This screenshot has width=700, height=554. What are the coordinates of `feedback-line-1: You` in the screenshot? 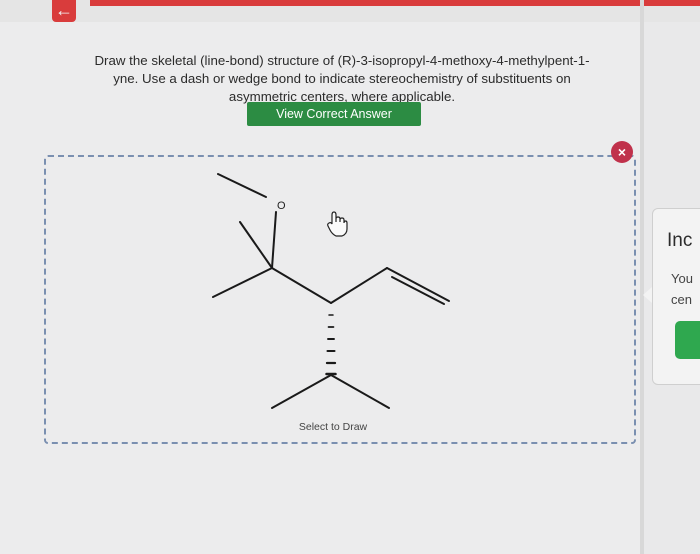 It's located at (682, 278).